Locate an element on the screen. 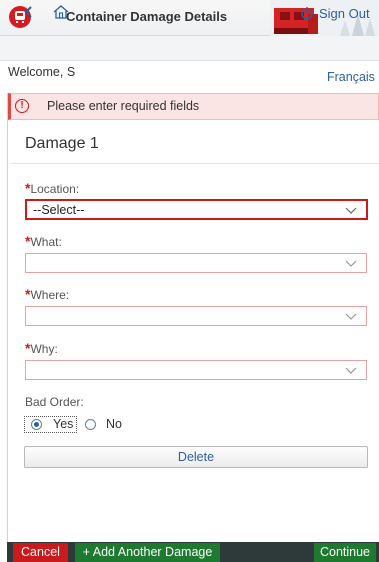  sign-out-label: Sign Out is located at coordinates (344, 13).